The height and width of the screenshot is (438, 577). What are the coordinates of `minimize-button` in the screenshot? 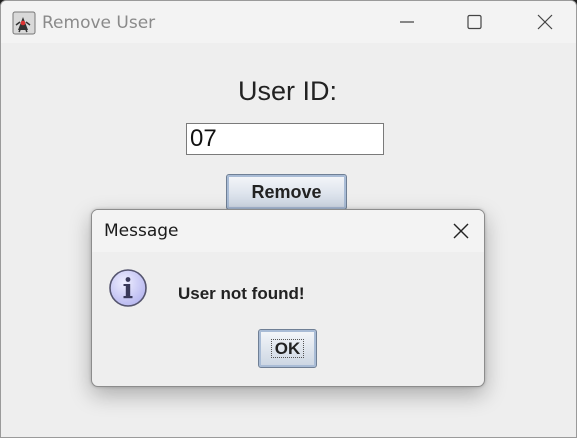 It's located at (406, 22).